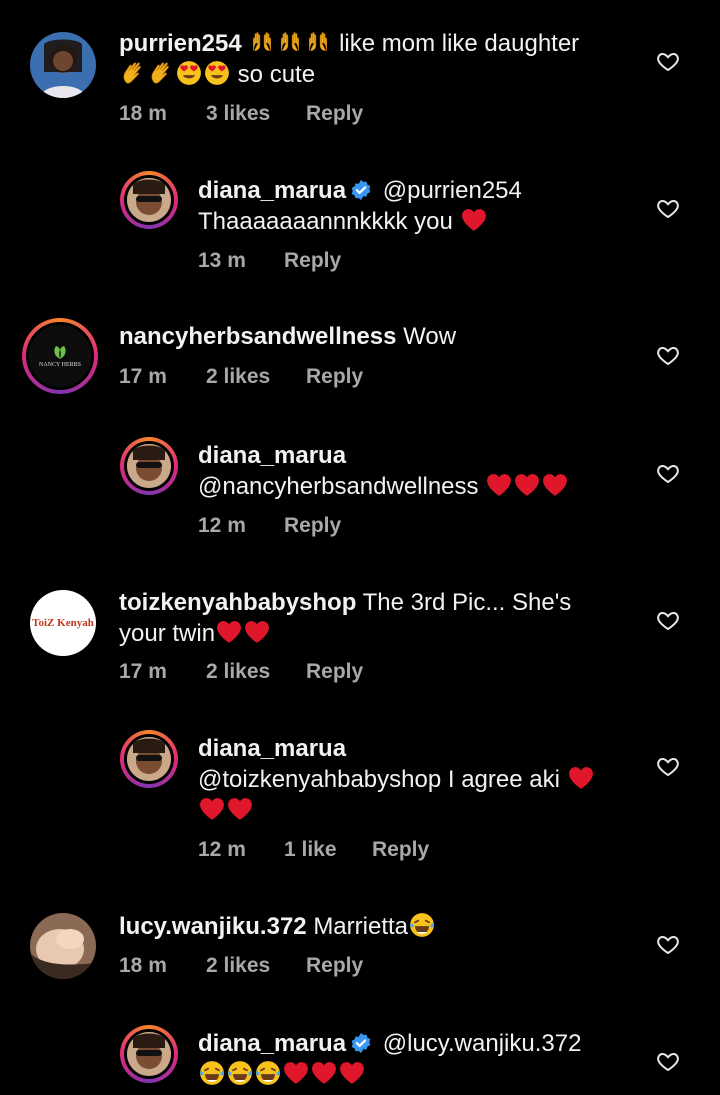 The width and height of the screenshot is (720, 1095). I want to click on comment-body-2: your twin, so click(167, 633).